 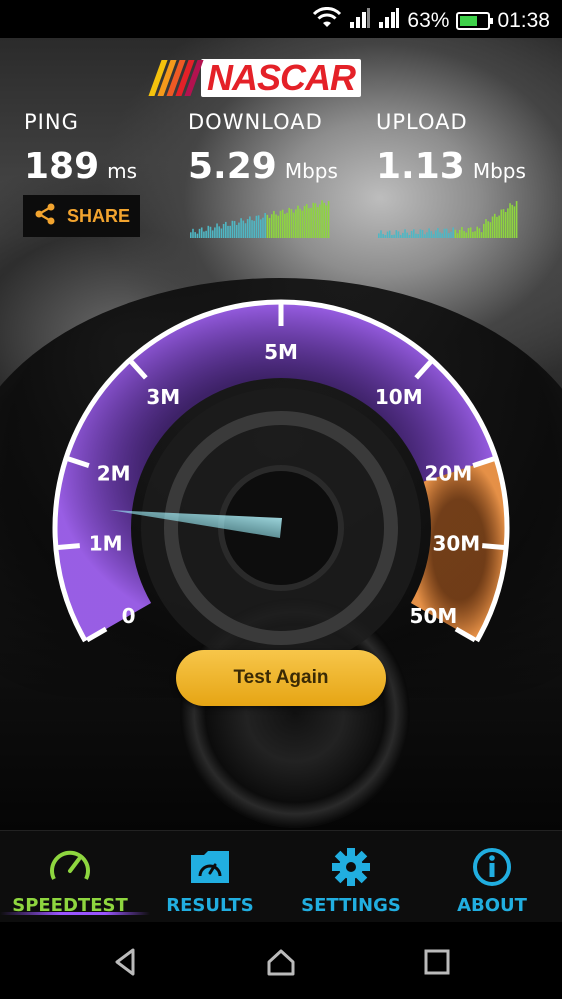 I want to click on home-icon, so click(x=281, y=962).